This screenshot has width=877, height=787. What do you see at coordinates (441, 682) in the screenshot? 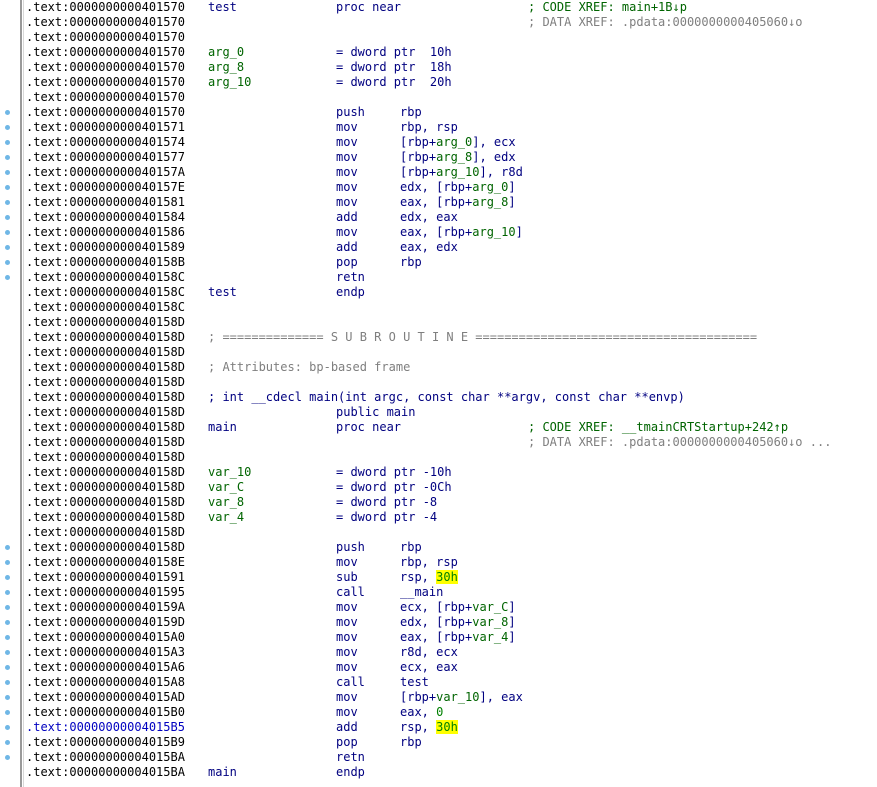
I see `listing-line: .text:00000000004015A8 call test` at bounding box center [441, 682].